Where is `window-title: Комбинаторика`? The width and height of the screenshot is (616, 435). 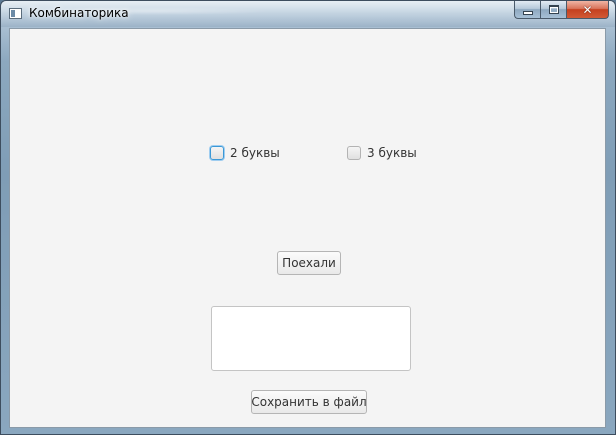
window-title: Комбинаторика is located at coordinates (79, 13).